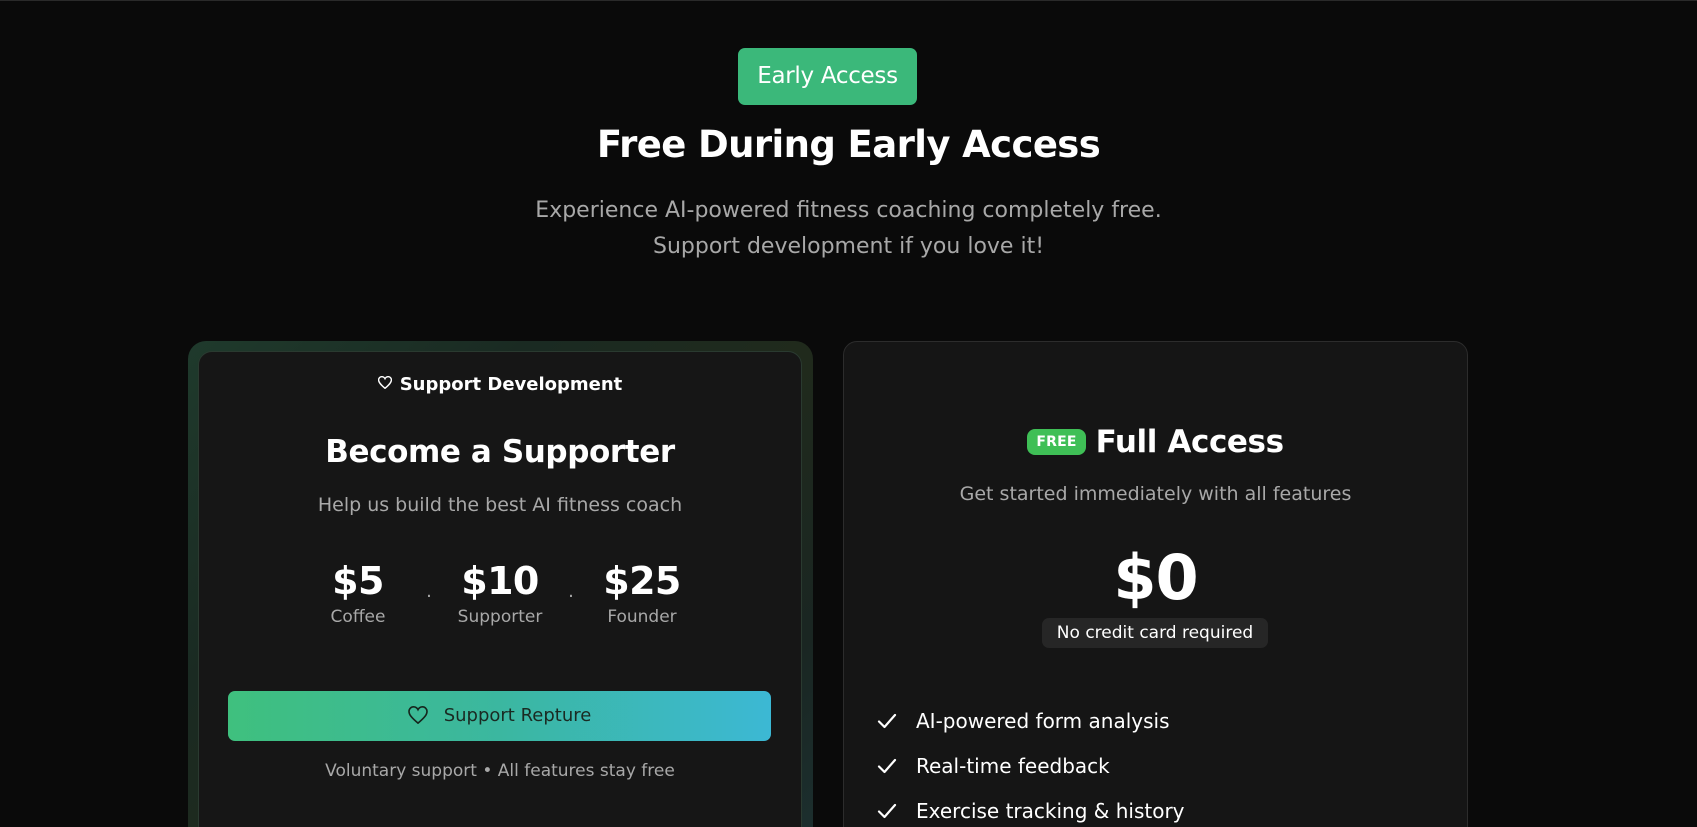  I want to click on feature-label: AI-powered form analysis, so click(1043, 720).